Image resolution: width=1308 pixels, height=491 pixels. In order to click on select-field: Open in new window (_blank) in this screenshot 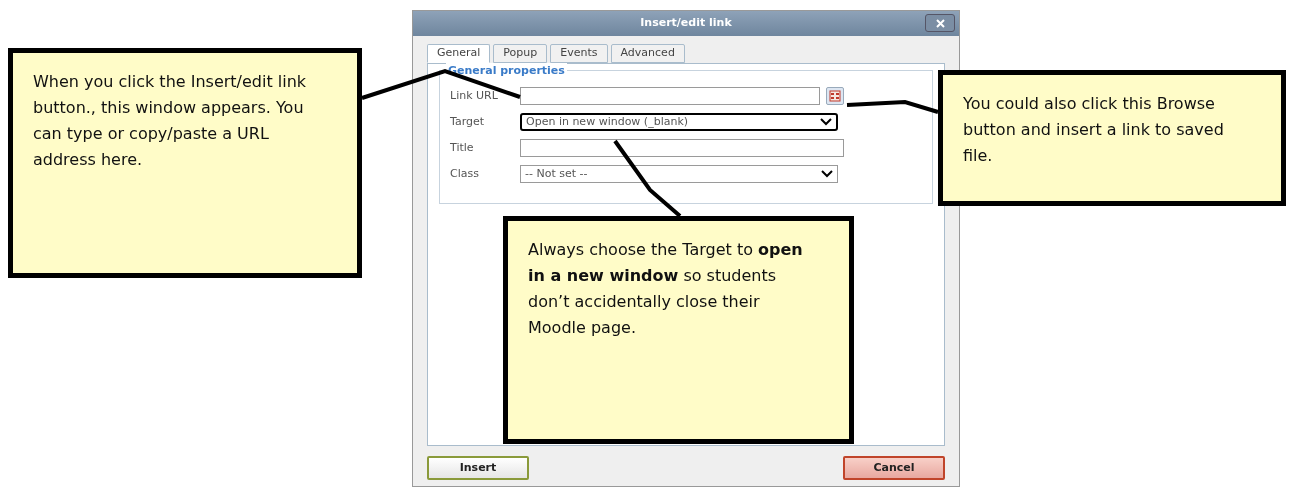, I will do `click(679, 122)`.